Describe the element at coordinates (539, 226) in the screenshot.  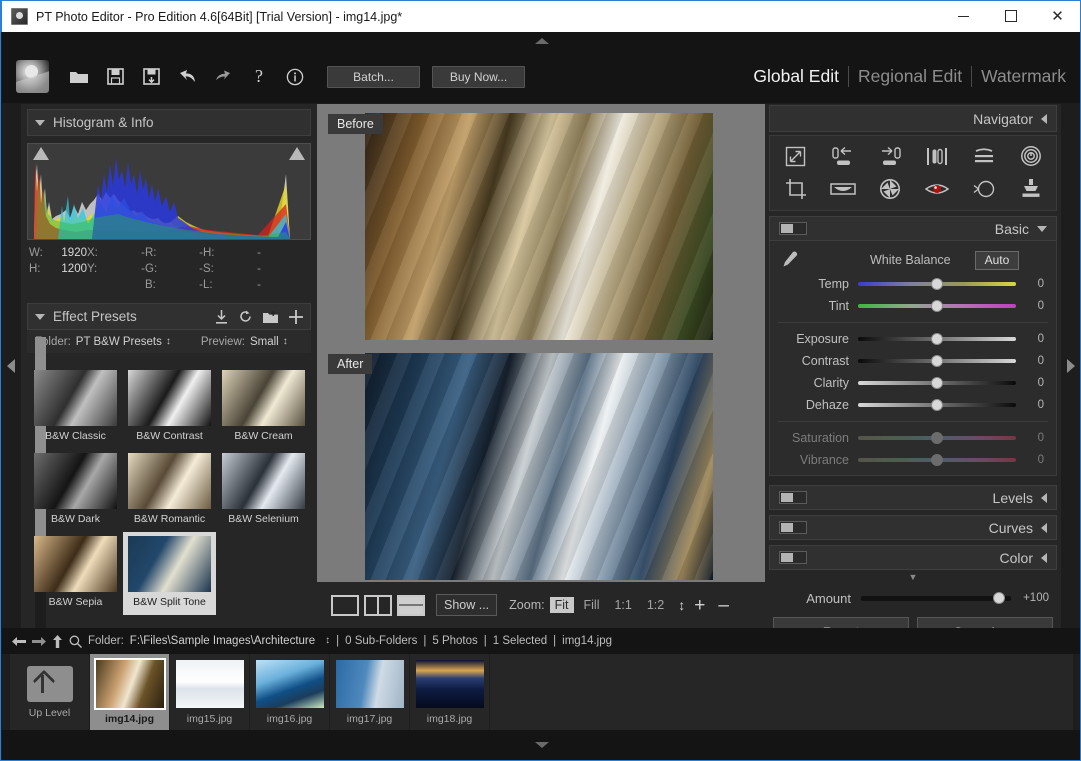
I see `before-image-pane` at that location.